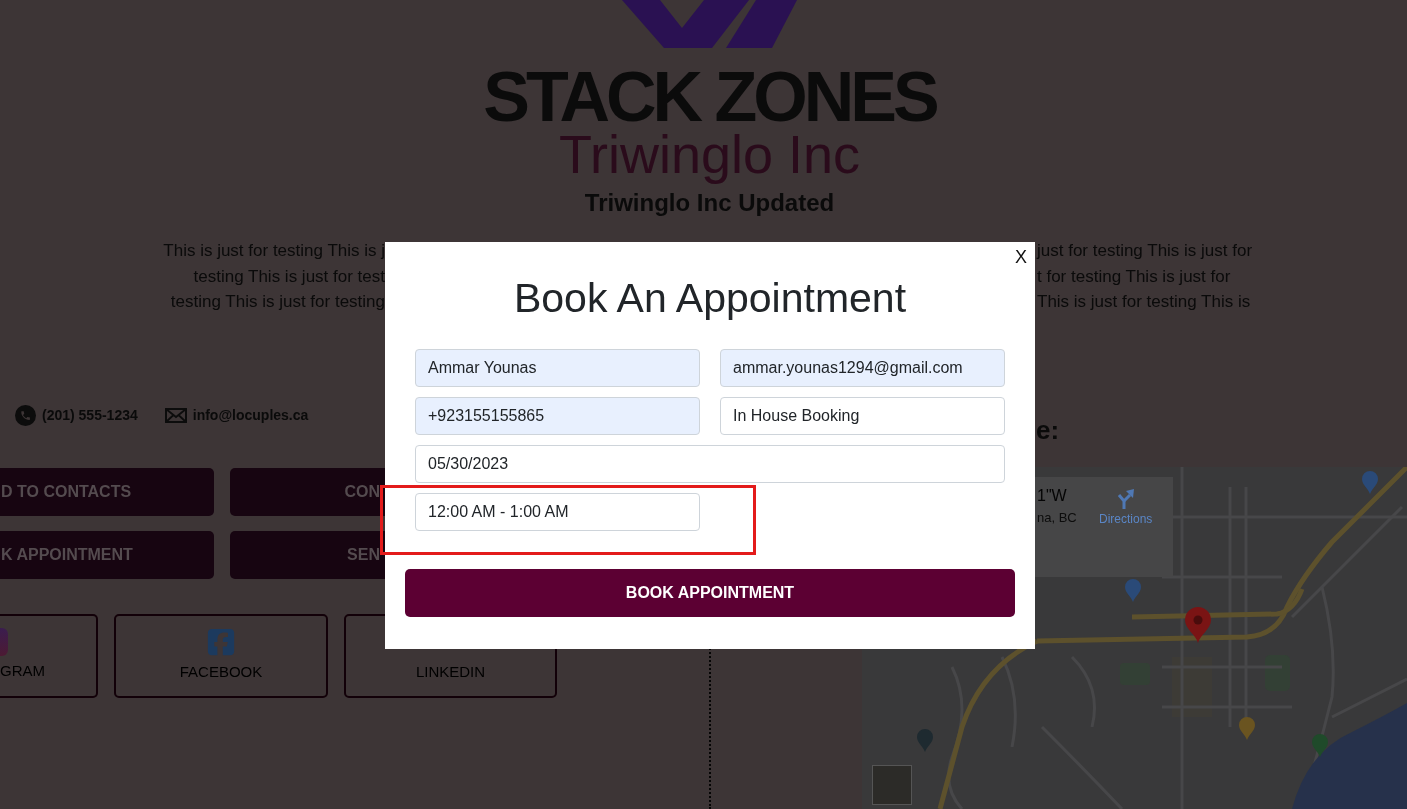 Image resolution: width=1407 pixels, height=809 pixels. What do you see at coordinates (862, 368) in the screenshot?
I see `email-field: ammar.younas1294@gmail.com` at bounding box center [862, 368].